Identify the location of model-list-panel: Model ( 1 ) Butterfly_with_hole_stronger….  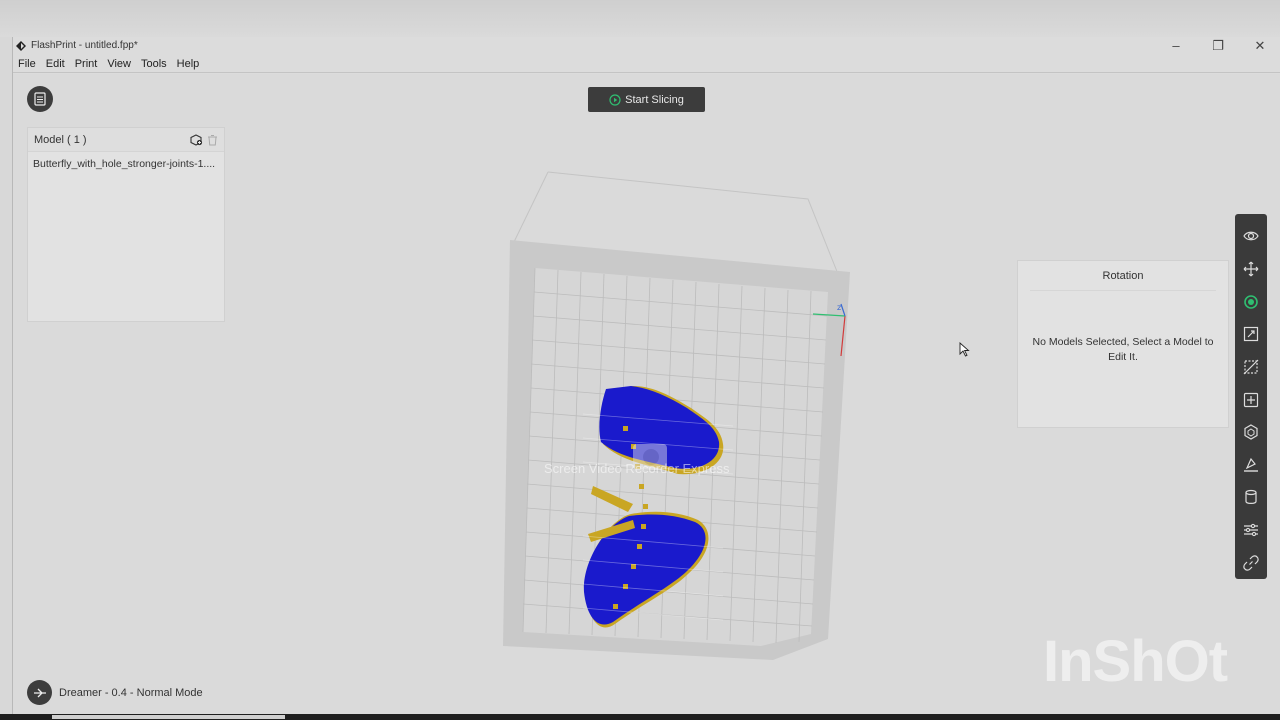
(126, 224).